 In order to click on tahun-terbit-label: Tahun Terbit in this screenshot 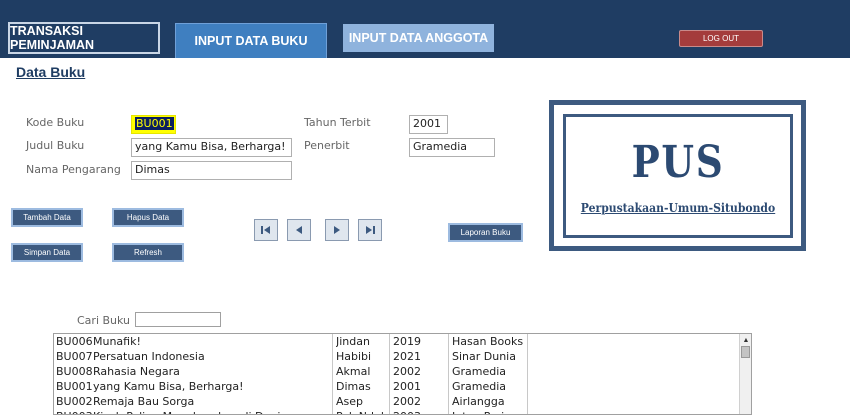, I will do `click(337, 122)`.